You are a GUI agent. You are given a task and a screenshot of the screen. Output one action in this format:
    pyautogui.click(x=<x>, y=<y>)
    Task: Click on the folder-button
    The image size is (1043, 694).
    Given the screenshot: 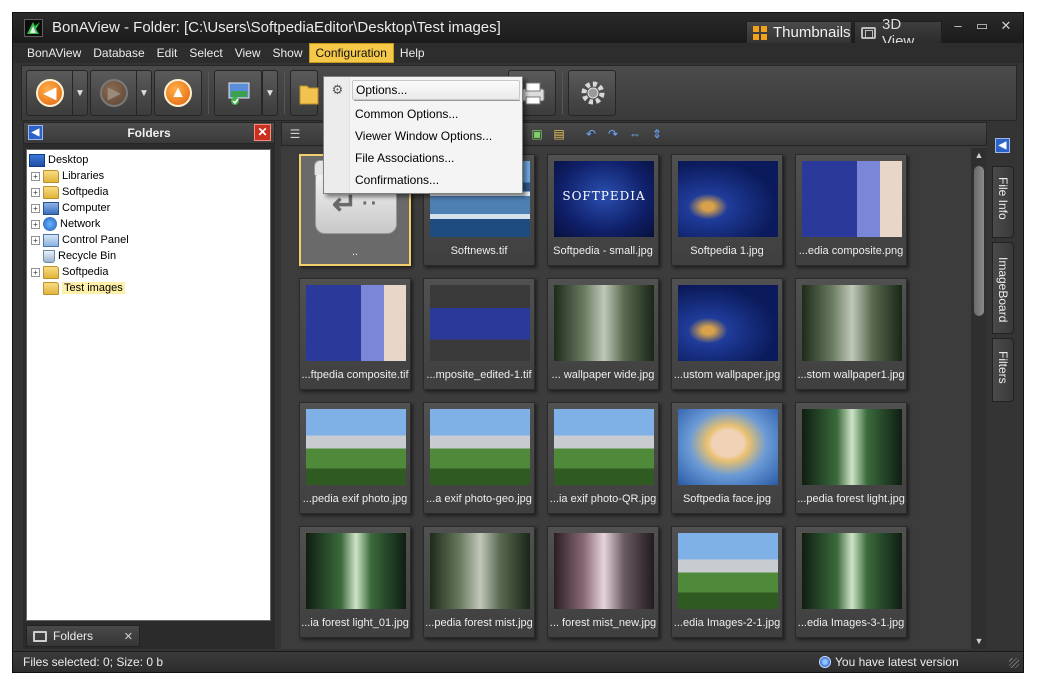 What is the action you would take?
    pyautogui.click(x=304, y=93)
    